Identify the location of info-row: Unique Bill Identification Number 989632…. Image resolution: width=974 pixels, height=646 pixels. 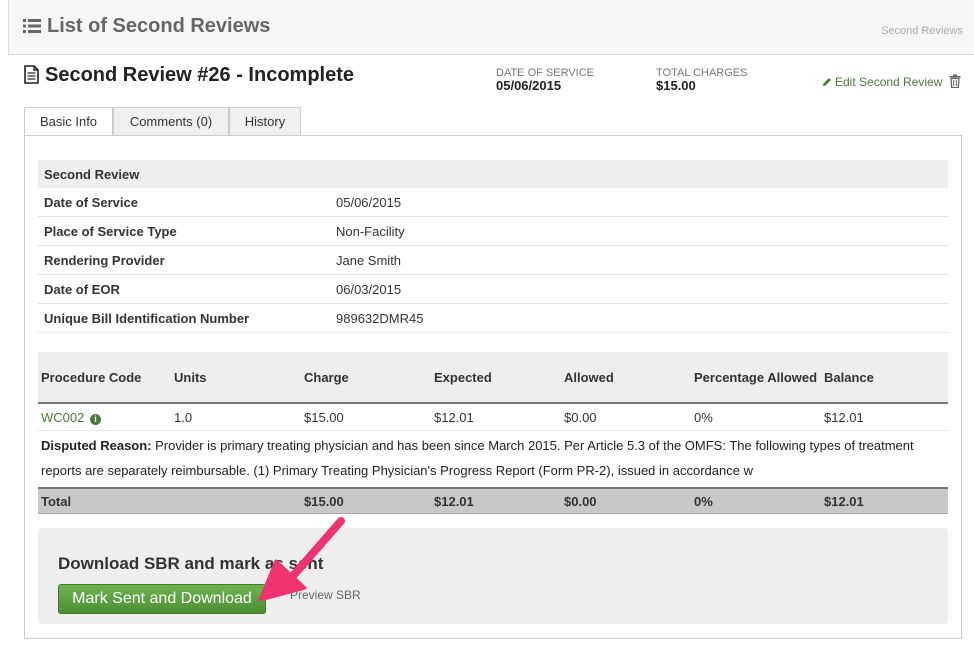
(493, 318).